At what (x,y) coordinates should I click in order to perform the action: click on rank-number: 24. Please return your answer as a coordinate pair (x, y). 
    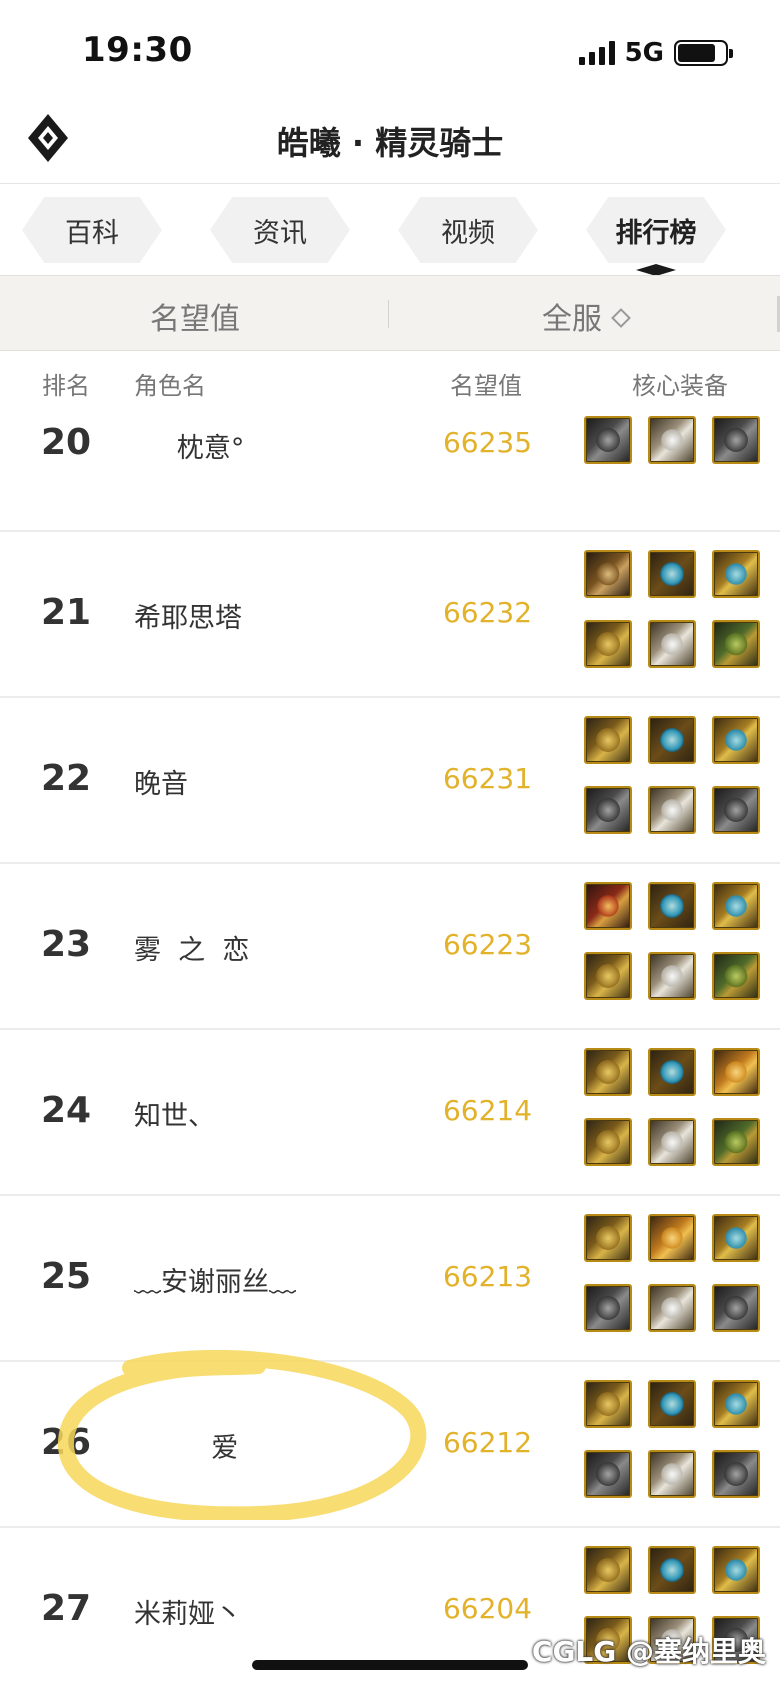
    Looking at the image, I should click on (66, 1110).